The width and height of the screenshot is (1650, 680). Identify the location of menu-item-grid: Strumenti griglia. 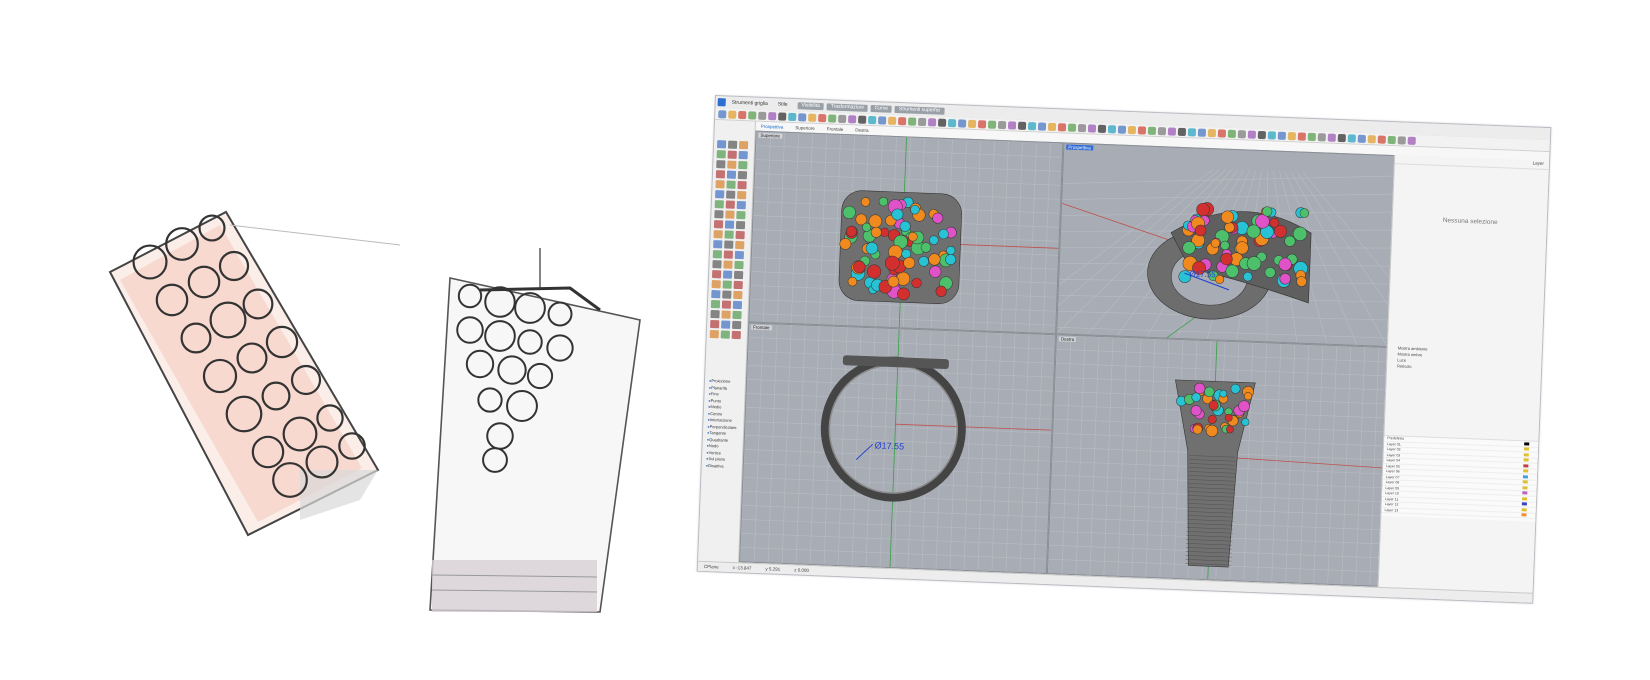
(750, 103).